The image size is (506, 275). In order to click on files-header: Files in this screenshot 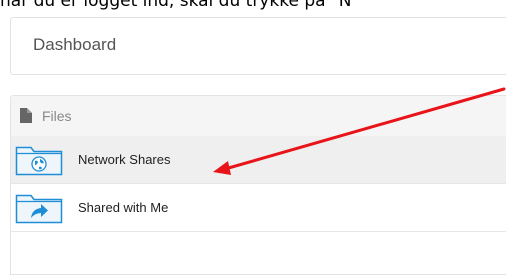, I will do `click(258, 116)`.